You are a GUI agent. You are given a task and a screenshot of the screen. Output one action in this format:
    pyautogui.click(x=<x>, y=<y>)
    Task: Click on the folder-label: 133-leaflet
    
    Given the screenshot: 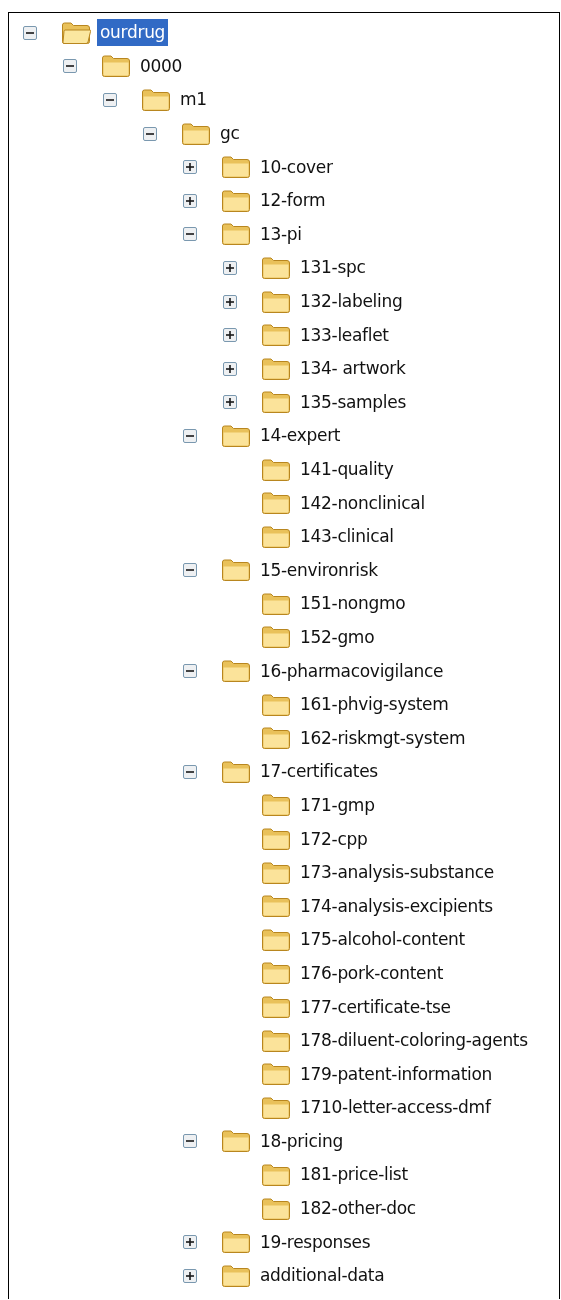 What is the action you would take?
    pyautogui.click(x=344, y=335)
    